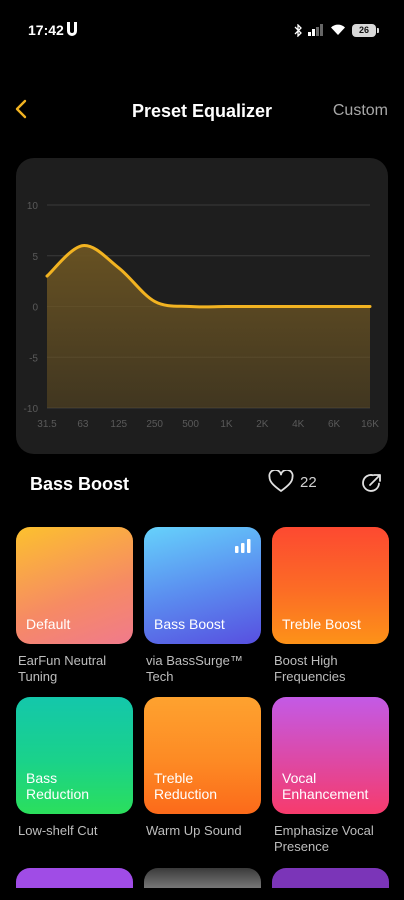 The width and height of the screenshot is (404, 900). What do you see at coordinates (35, 257) in the screenshot?
I see `y-tick-label: 5` at bounding box center [35, 257].